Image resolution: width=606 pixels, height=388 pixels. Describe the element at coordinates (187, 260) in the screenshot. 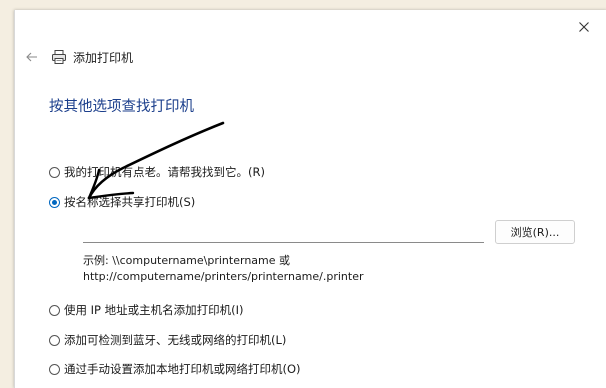

I see `example-line-1: 示例: \\computername\printername 或` at that location.